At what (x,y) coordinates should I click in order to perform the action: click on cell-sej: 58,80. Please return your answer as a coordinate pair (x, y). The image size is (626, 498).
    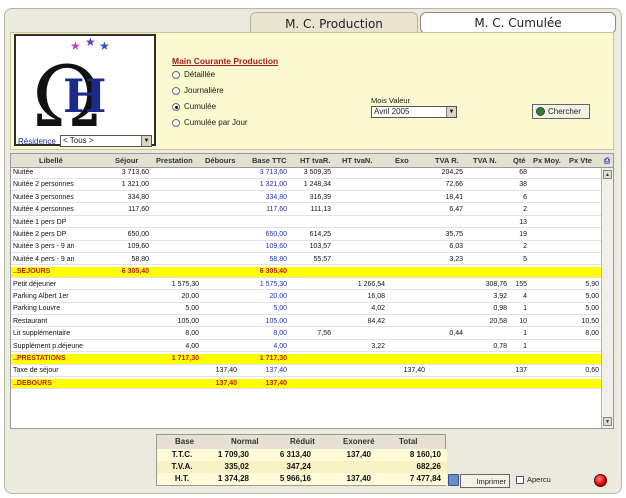
    Looking at the image, I should click on (140, 259).